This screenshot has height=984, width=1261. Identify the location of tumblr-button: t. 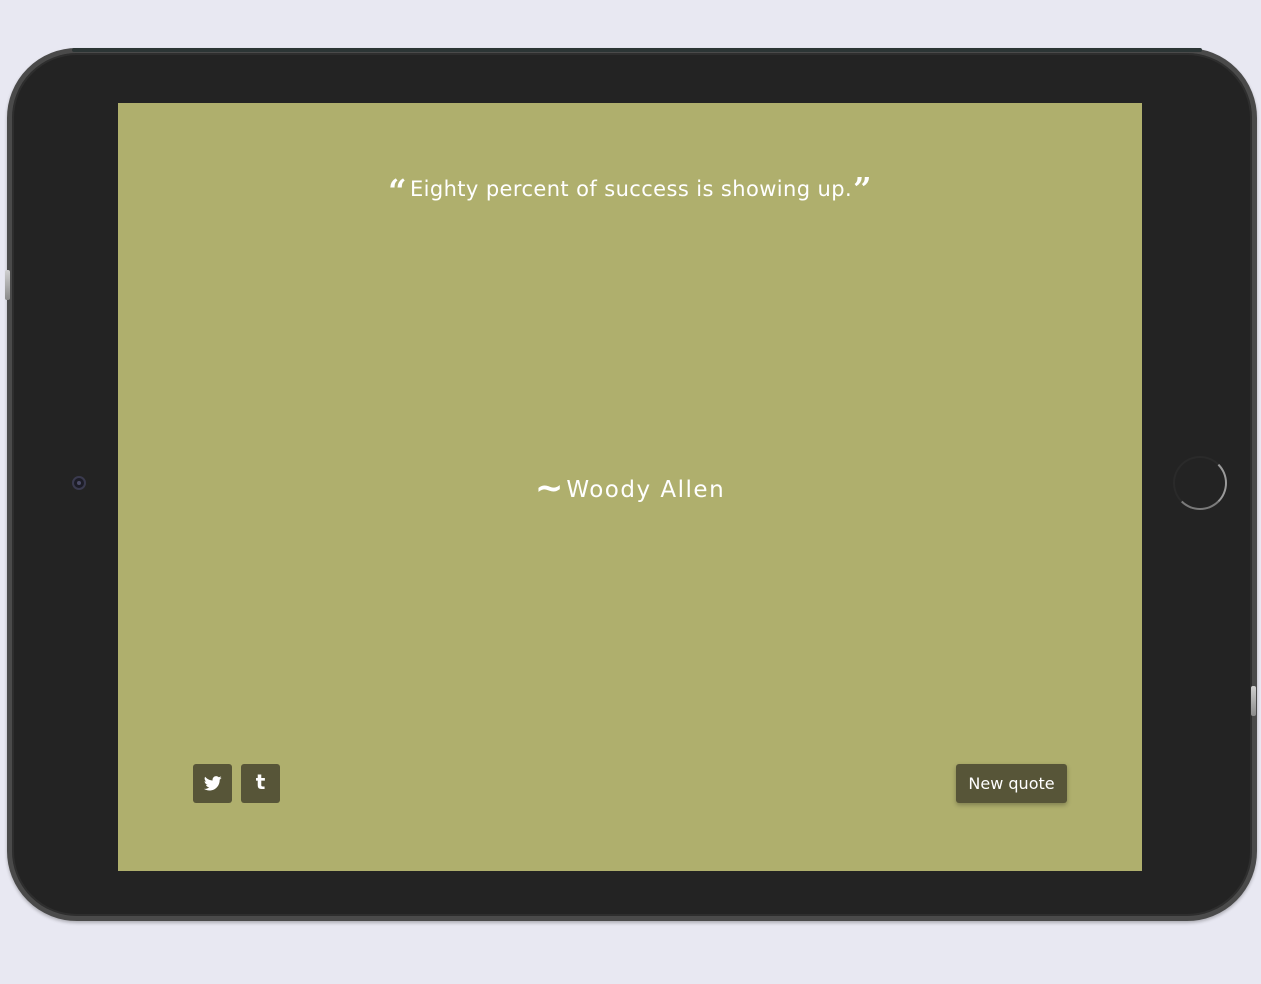
(260, 783).